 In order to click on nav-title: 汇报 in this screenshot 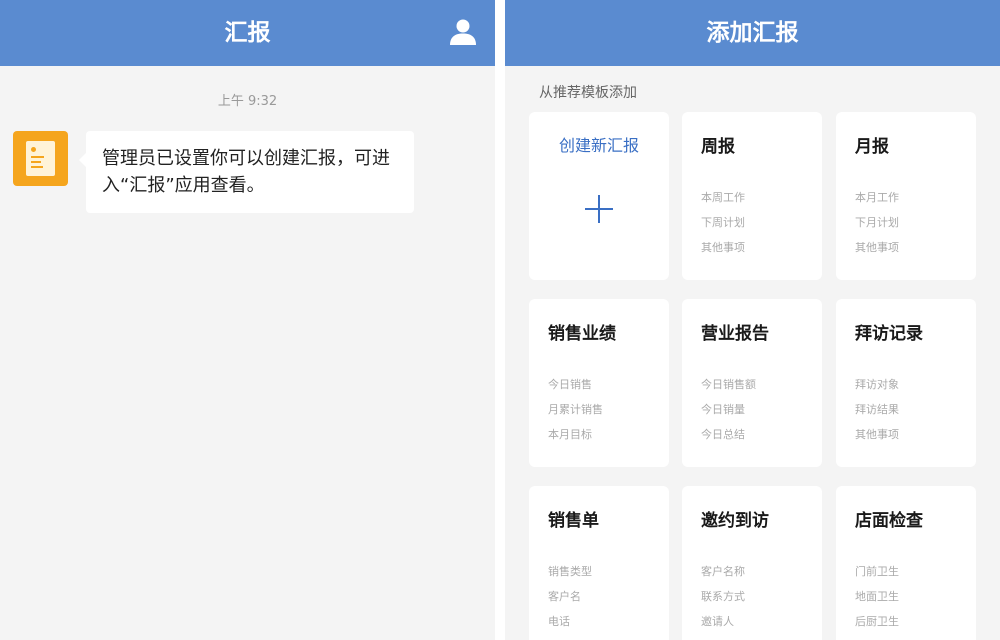, I will do `click(247, 33)`.